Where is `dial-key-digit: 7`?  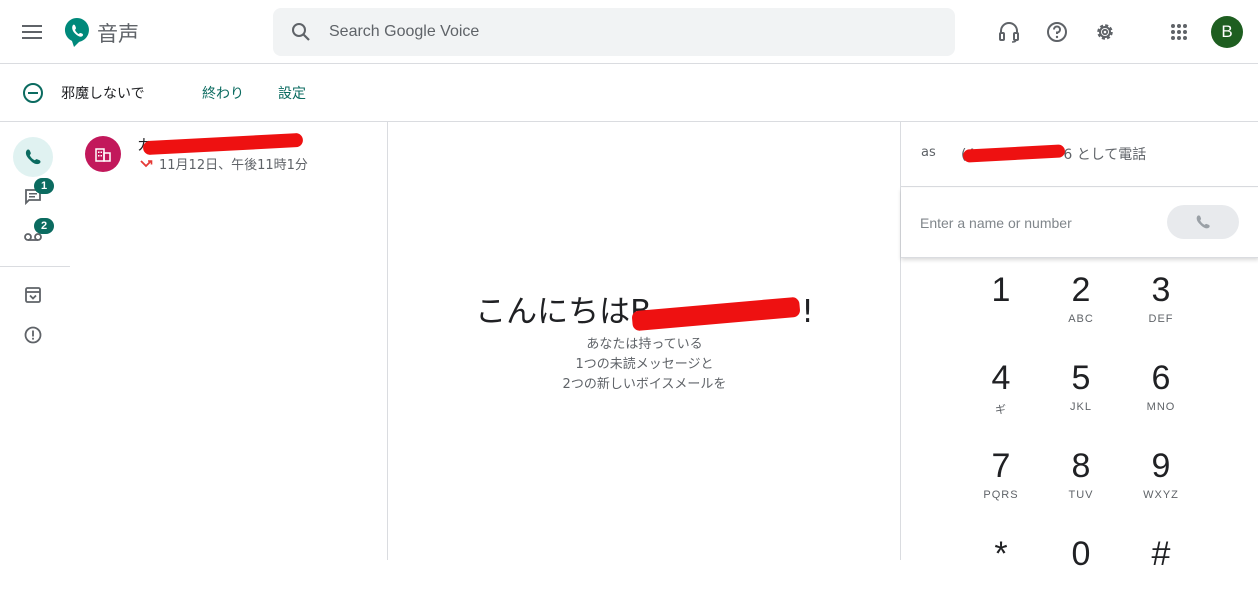 dial-key-digit: 7 is located at coordinates (1001, 466).